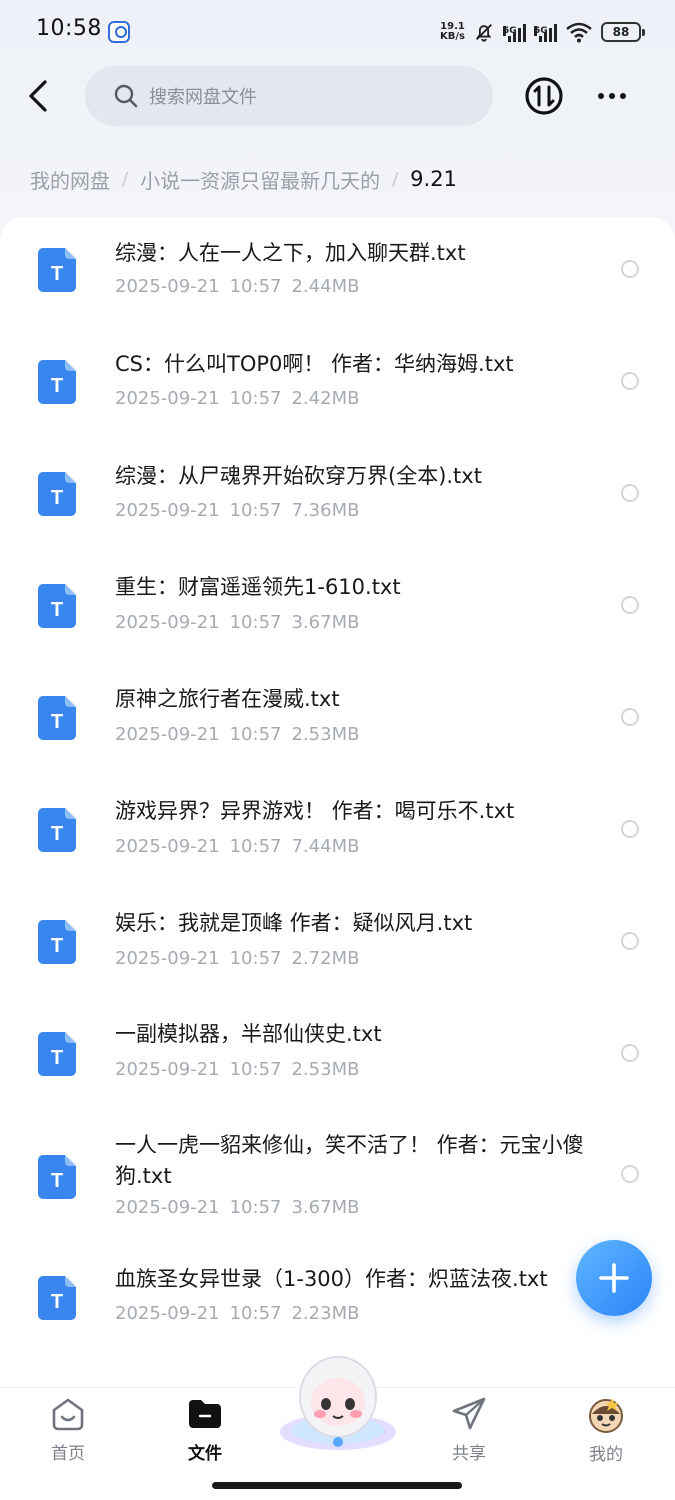  I want to click on breadcrumb-item-root: 我的网盘, so click(70, 179).